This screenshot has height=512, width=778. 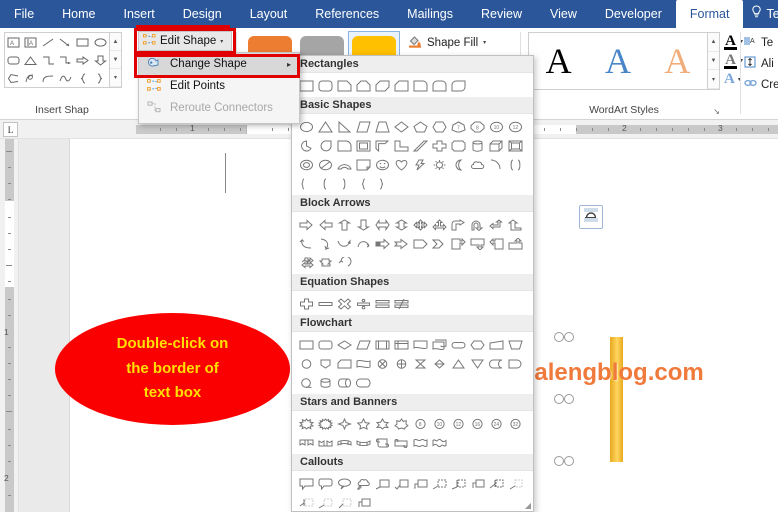 I want to click on shape-frame, so click(x=363, y=145).